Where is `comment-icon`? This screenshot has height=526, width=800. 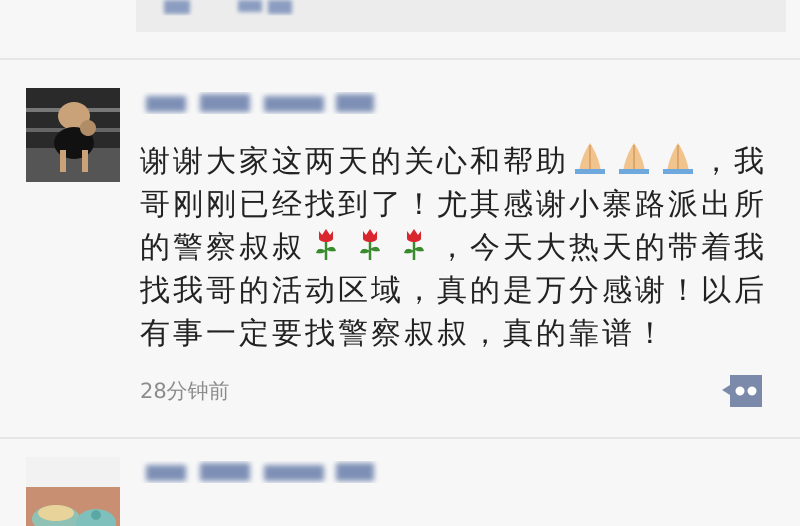
comment-icon is located at coordinates (741, 391).